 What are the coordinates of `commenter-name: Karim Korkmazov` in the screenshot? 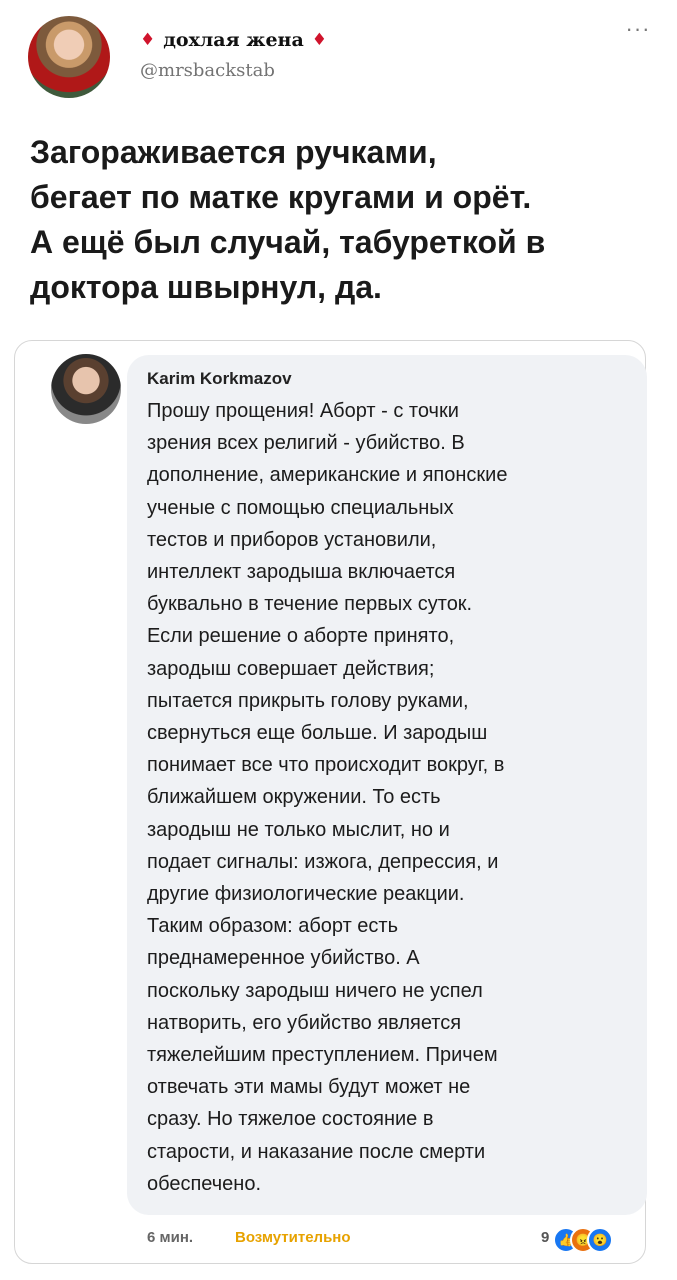 It's located at (219, 378).